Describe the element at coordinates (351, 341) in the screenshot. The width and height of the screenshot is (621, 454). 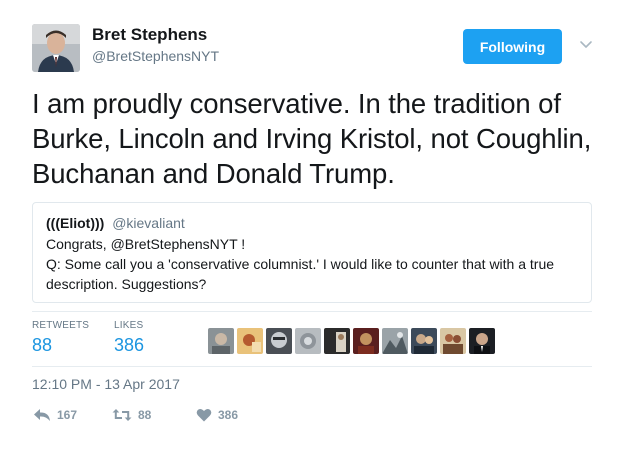
I see `liker-avatars` at that location.